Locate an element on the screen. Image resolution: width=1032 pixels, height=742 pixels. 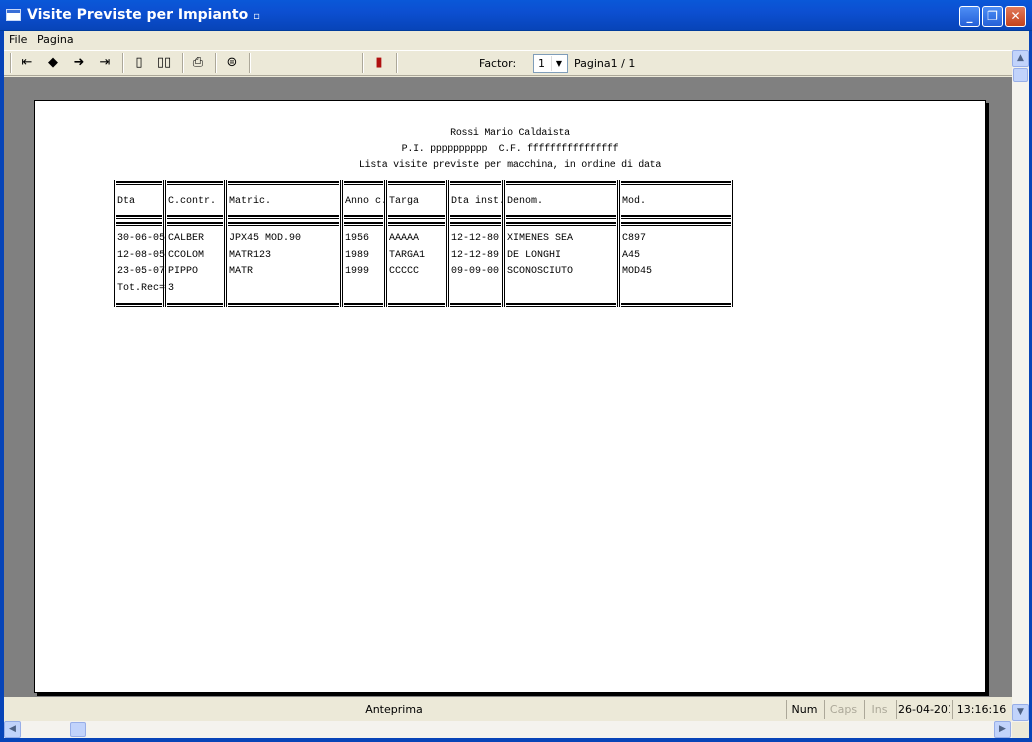
column-header: C.contr. is located at coordinates (192, 201).